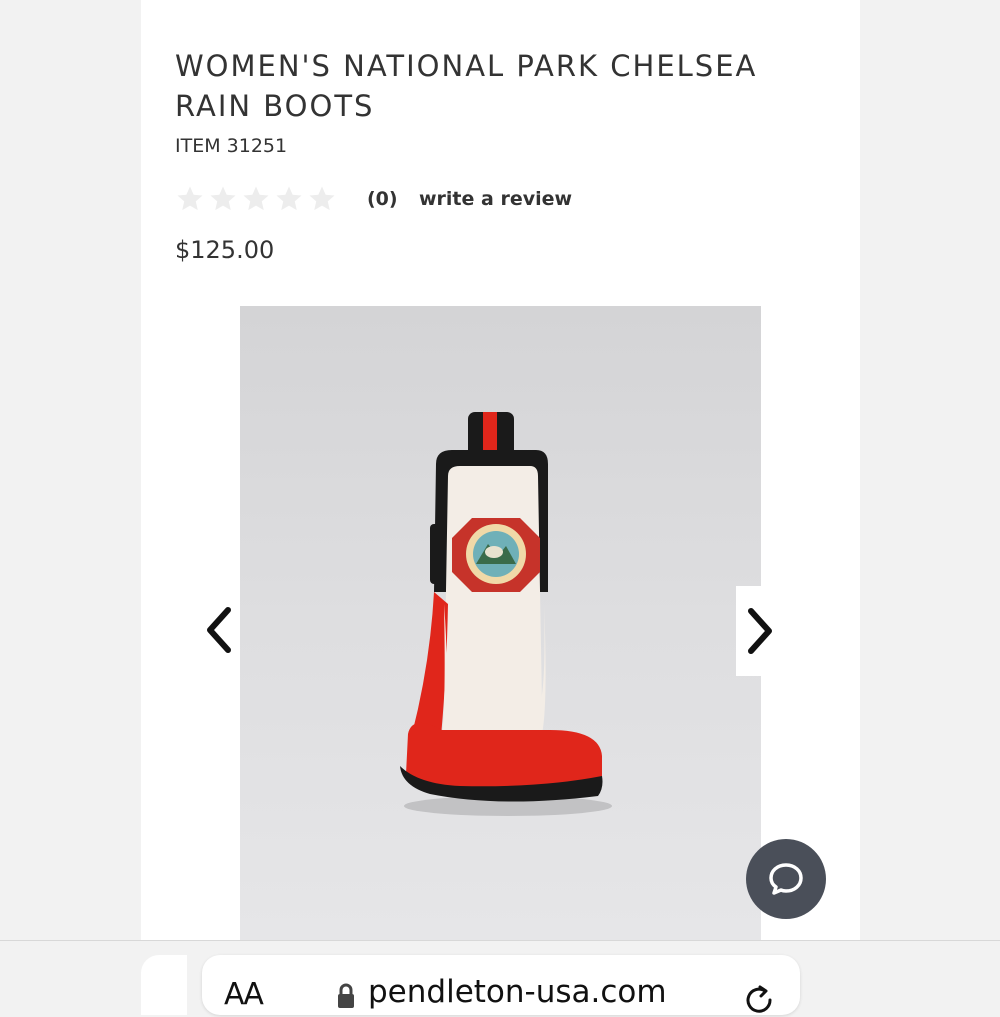  I want to click on star-rating, so click(257, 200).